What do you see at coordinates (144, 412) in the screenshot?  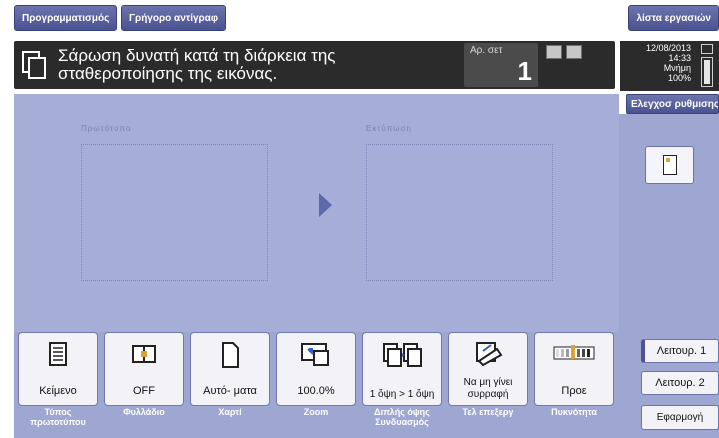 I see `booklet-label: Φυλλάδιο` at bounding box center [144, 412].